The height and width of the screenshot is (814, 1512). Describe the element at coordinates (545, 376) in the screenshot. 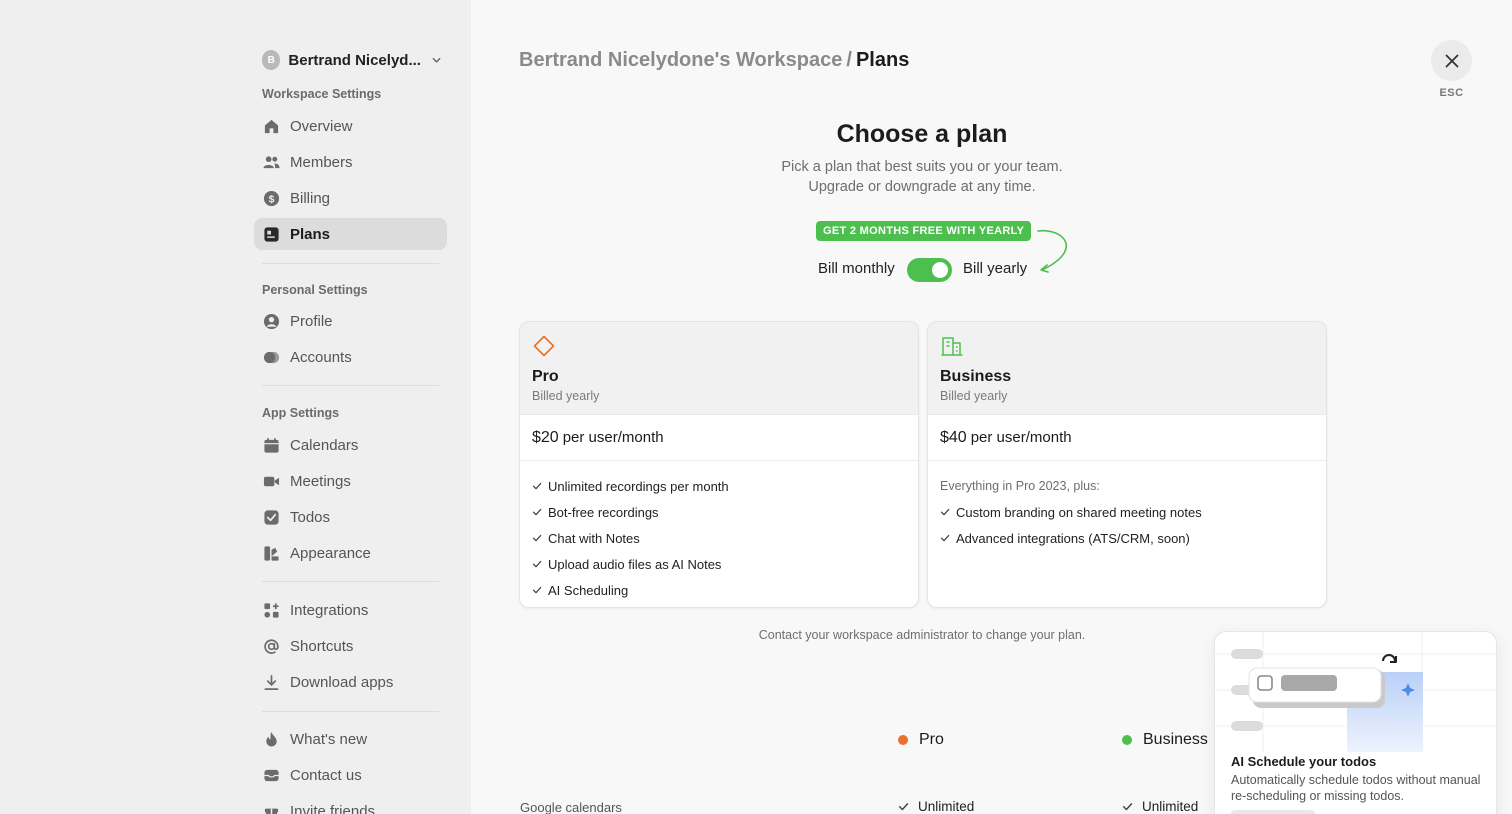

I see `plan-name: Pro` at that location.